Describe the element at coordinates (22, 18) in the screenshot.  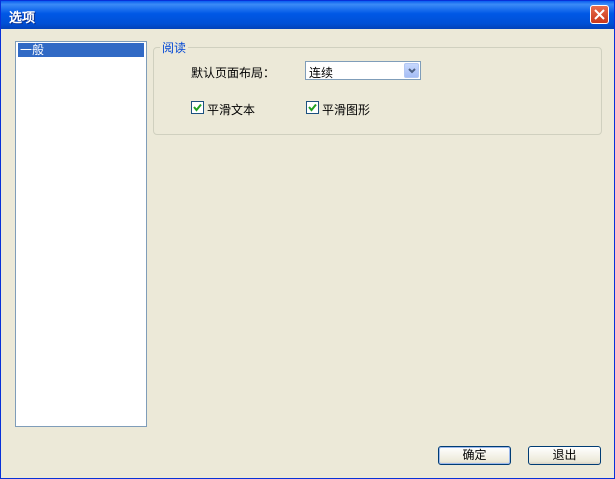
I see `window-title: 选项` at that location.